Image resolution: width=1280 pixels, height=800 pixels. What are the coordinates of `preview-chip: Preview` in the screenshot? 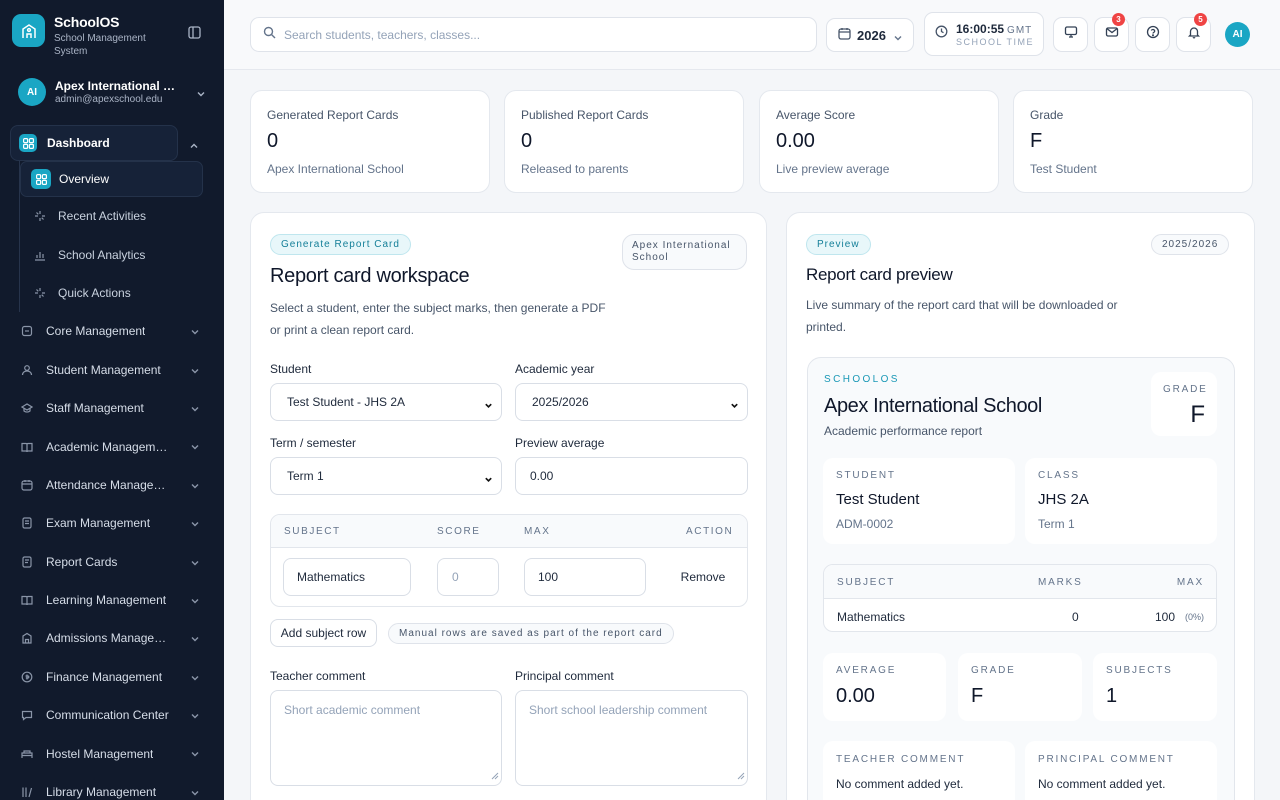 It's located at (838, 244).